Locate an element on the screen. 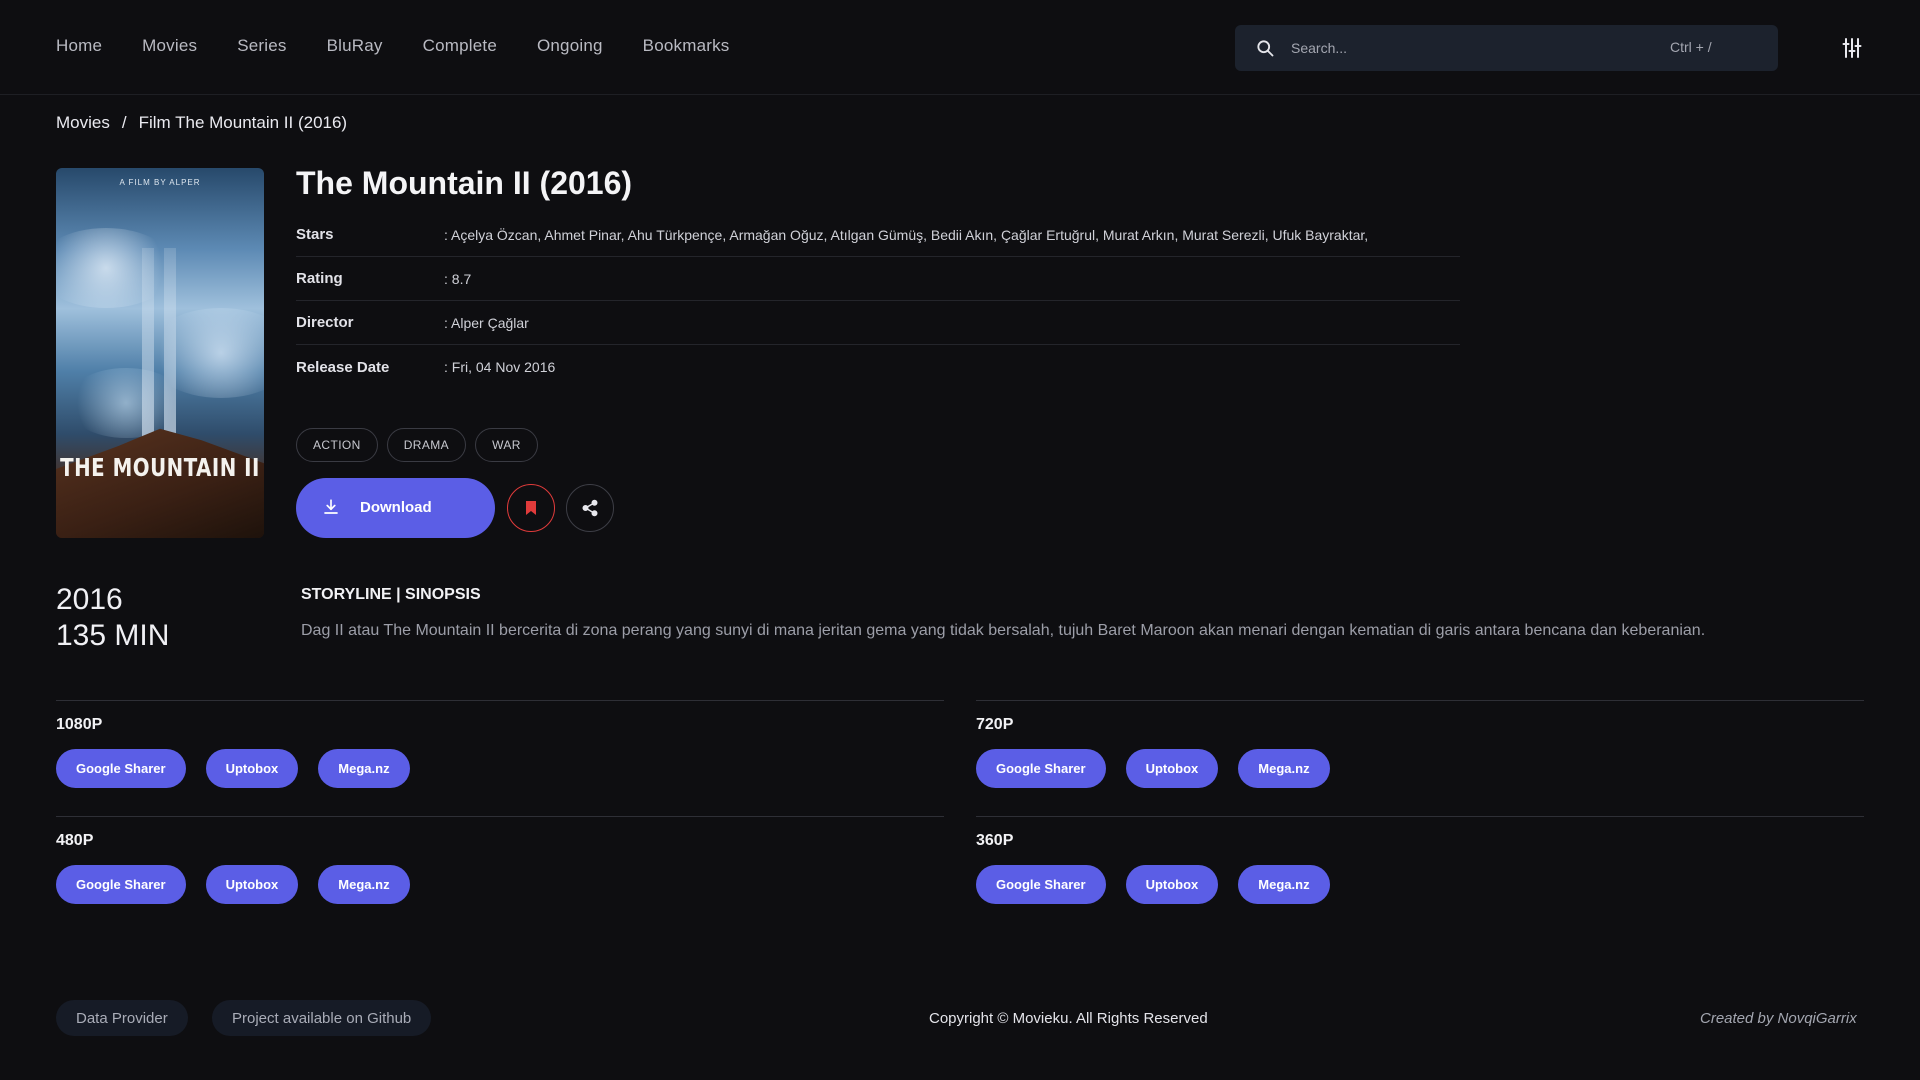 Image resolution: width=1920 pixels, height=1080 pixels. search-shortcut-hint: Ctrl + / is located at coordinates (1691, 47).